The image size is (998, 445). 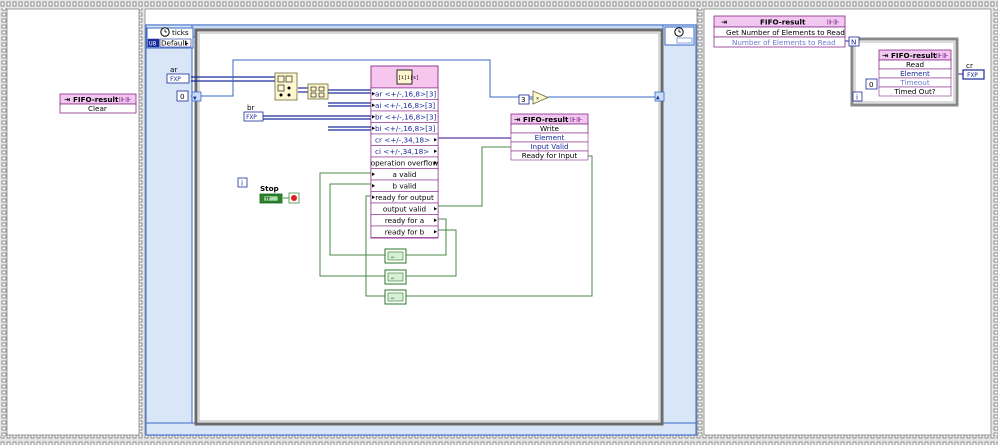 I want to click on fifo-clear-label: FIFO-result, so click(x=96, y=99).